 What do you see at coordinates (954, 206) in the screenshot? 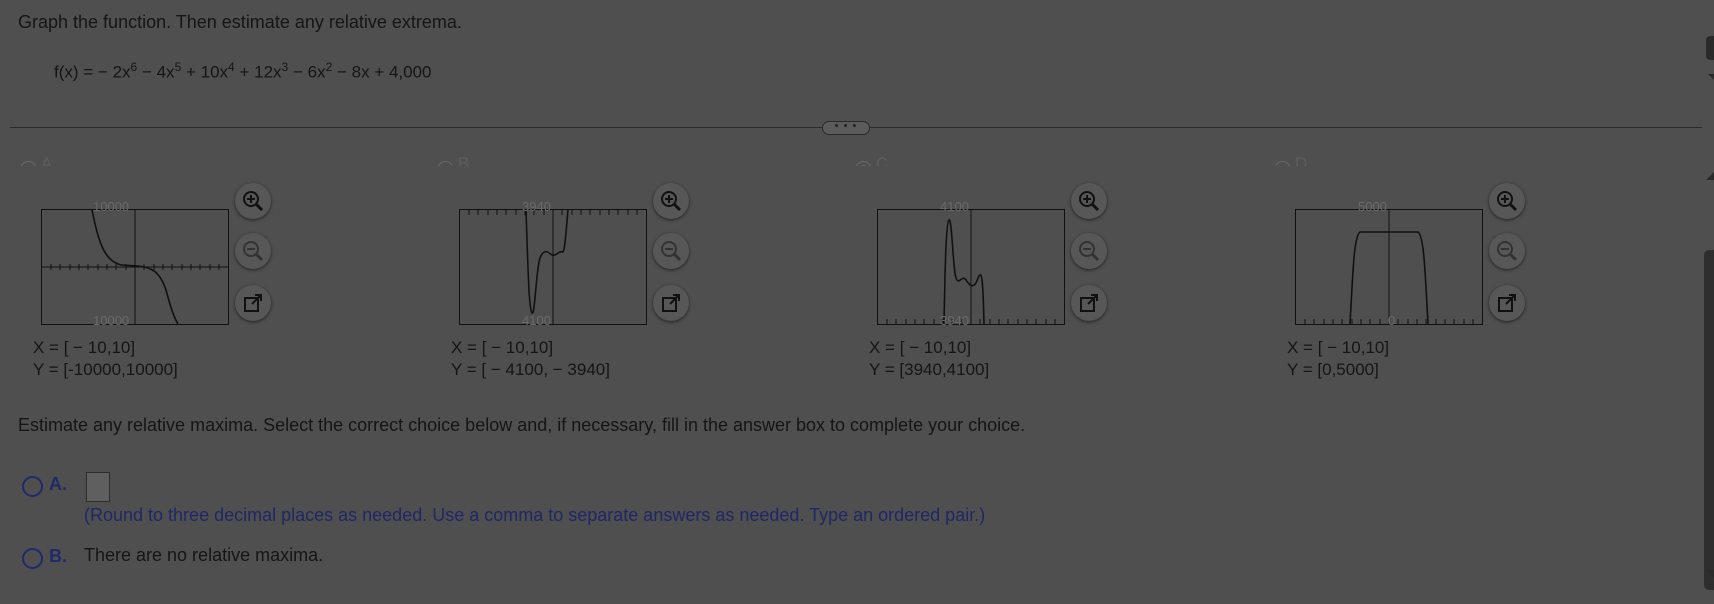
I see `graph-c-top-tick: 4100` at bounding box center [954, 206].